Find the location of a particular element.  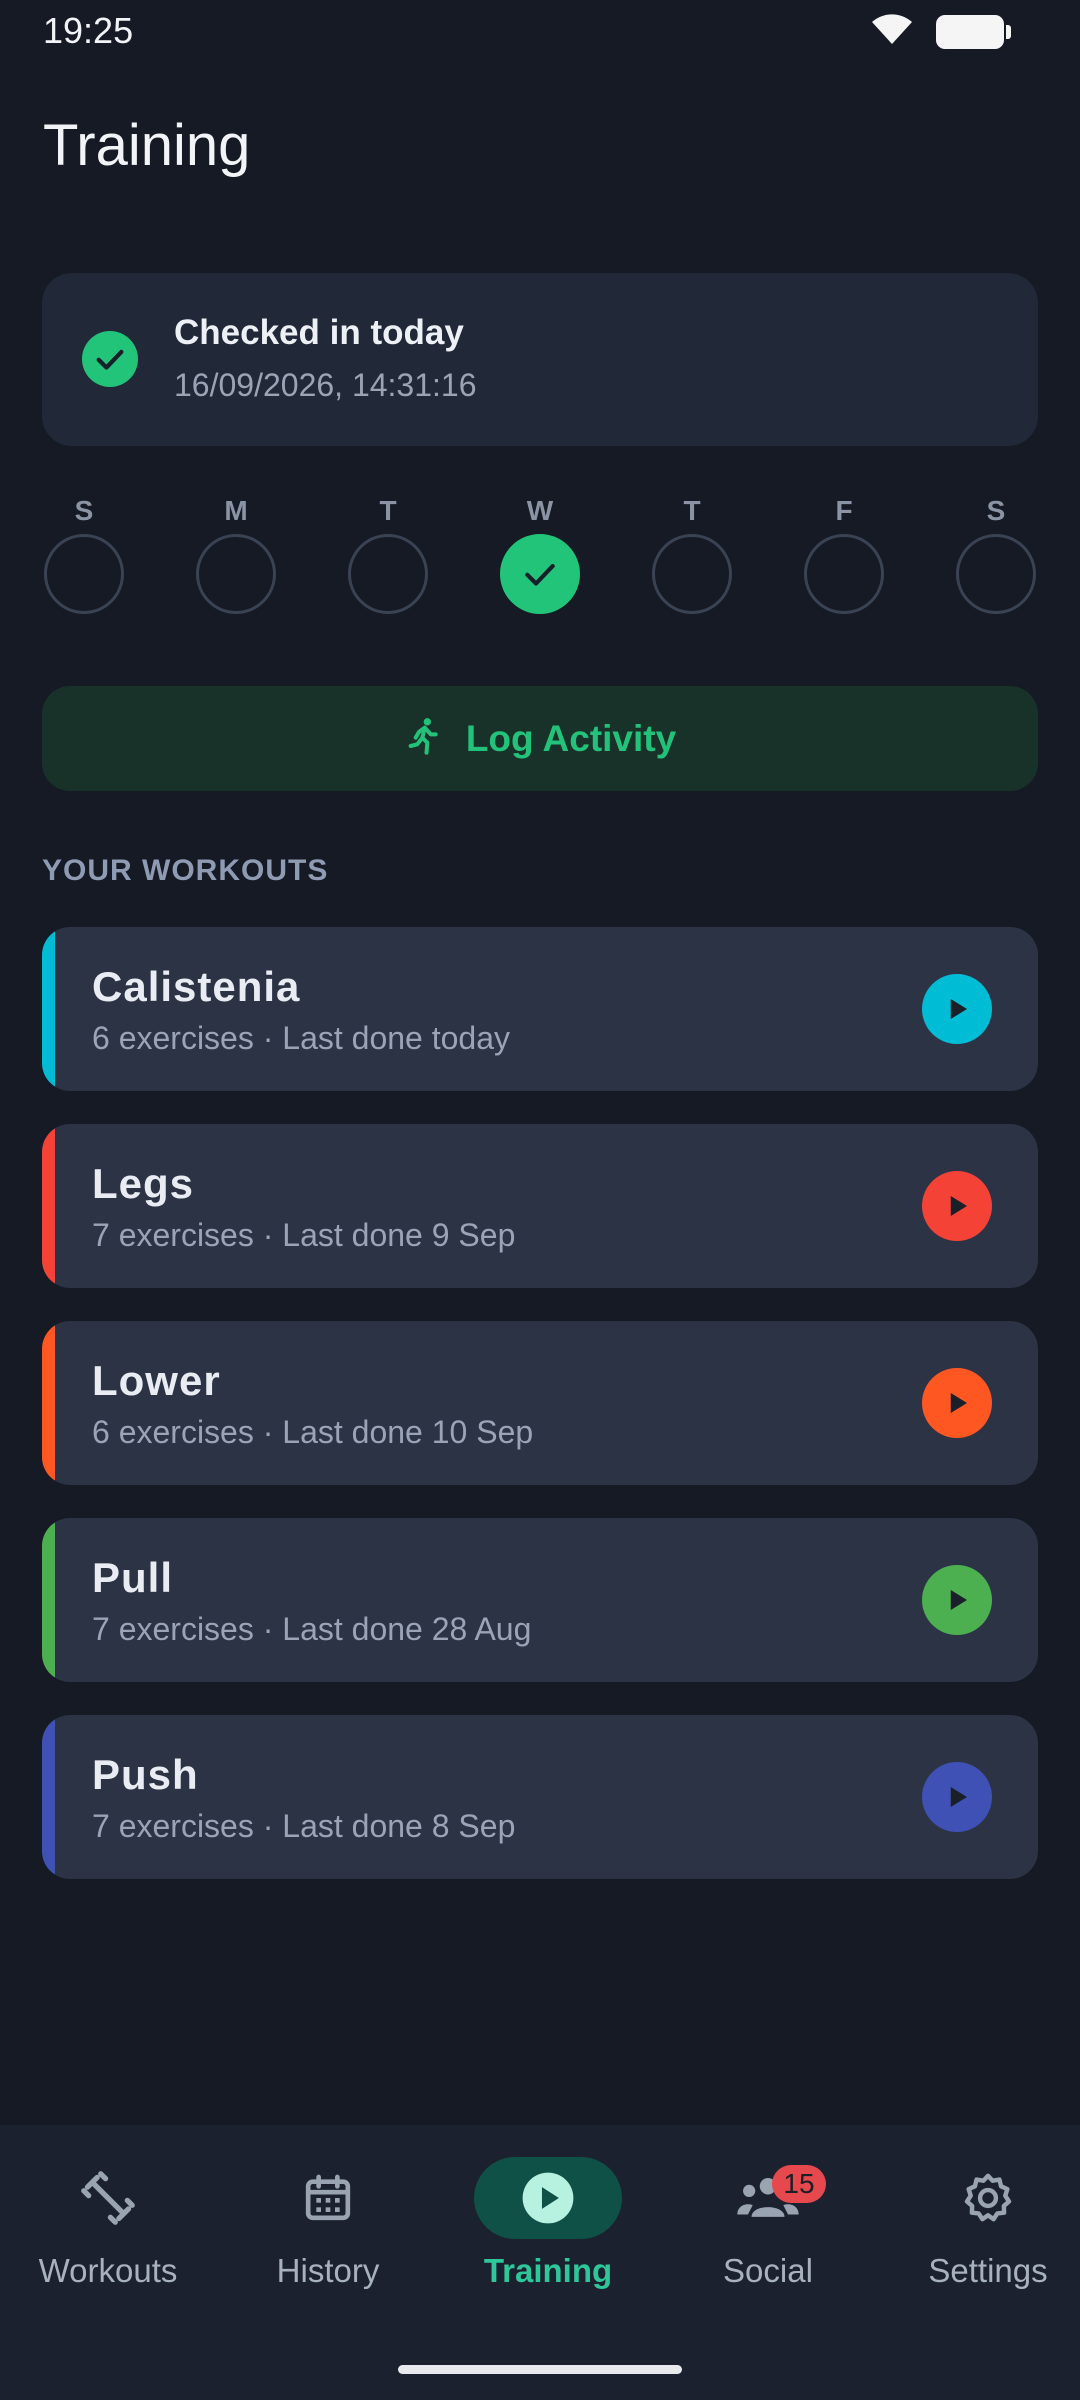

gear-icon is located at coordinates (988, 2198).